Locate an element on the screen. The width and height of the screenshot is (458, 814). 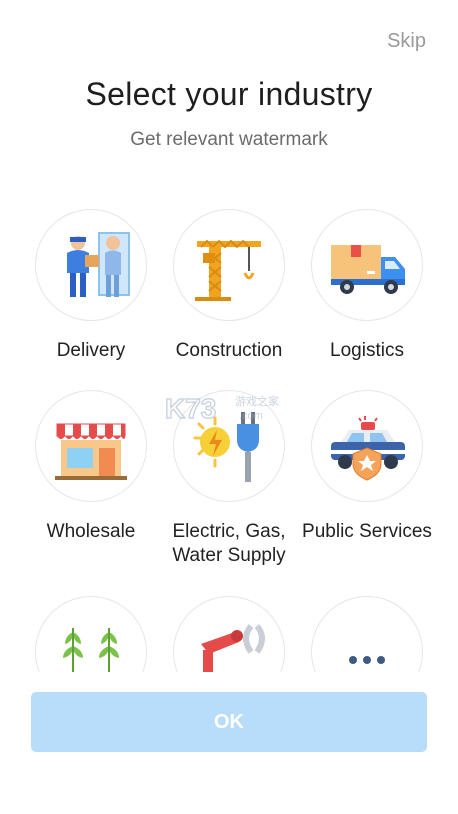
industry-label: Wholesale is located at coordinates (91, 531).